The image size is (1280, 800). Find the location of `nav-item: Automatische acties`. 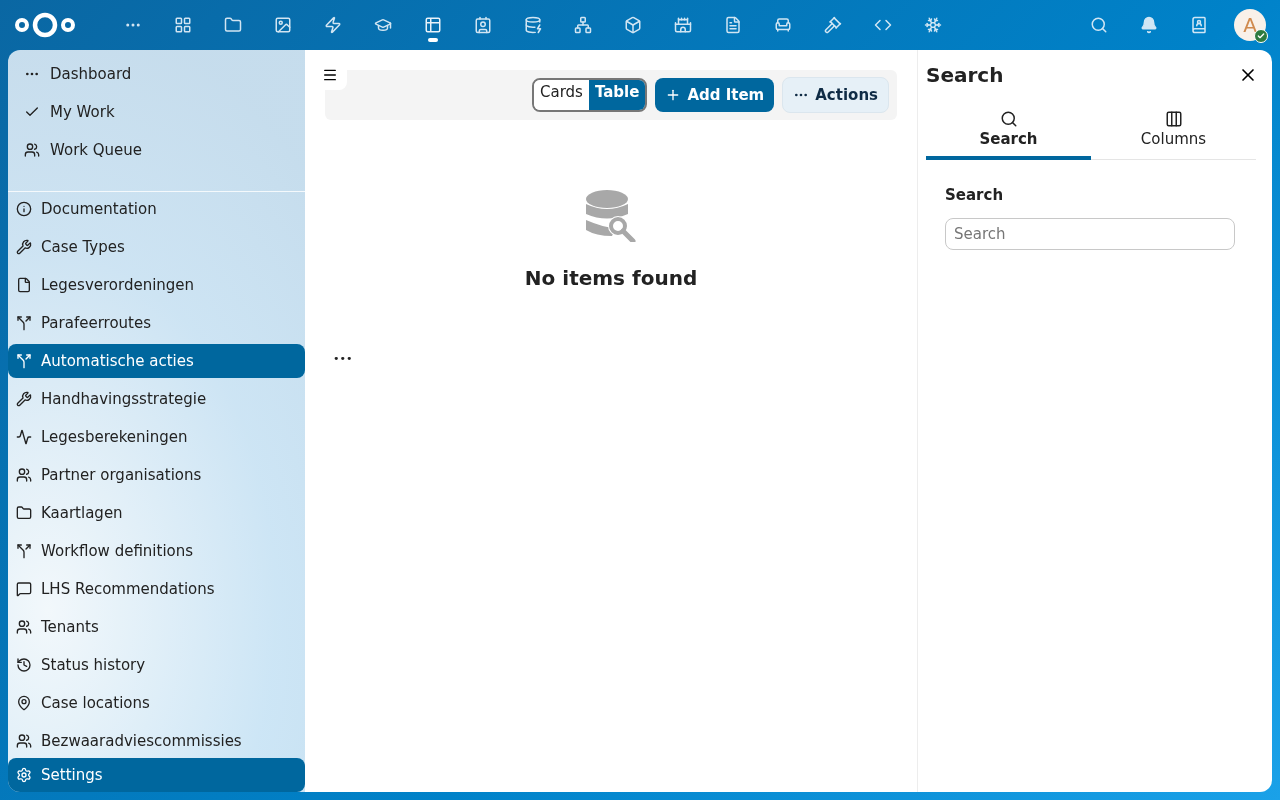

nav-item: Automatische acties is located at coordinates (157, 361).